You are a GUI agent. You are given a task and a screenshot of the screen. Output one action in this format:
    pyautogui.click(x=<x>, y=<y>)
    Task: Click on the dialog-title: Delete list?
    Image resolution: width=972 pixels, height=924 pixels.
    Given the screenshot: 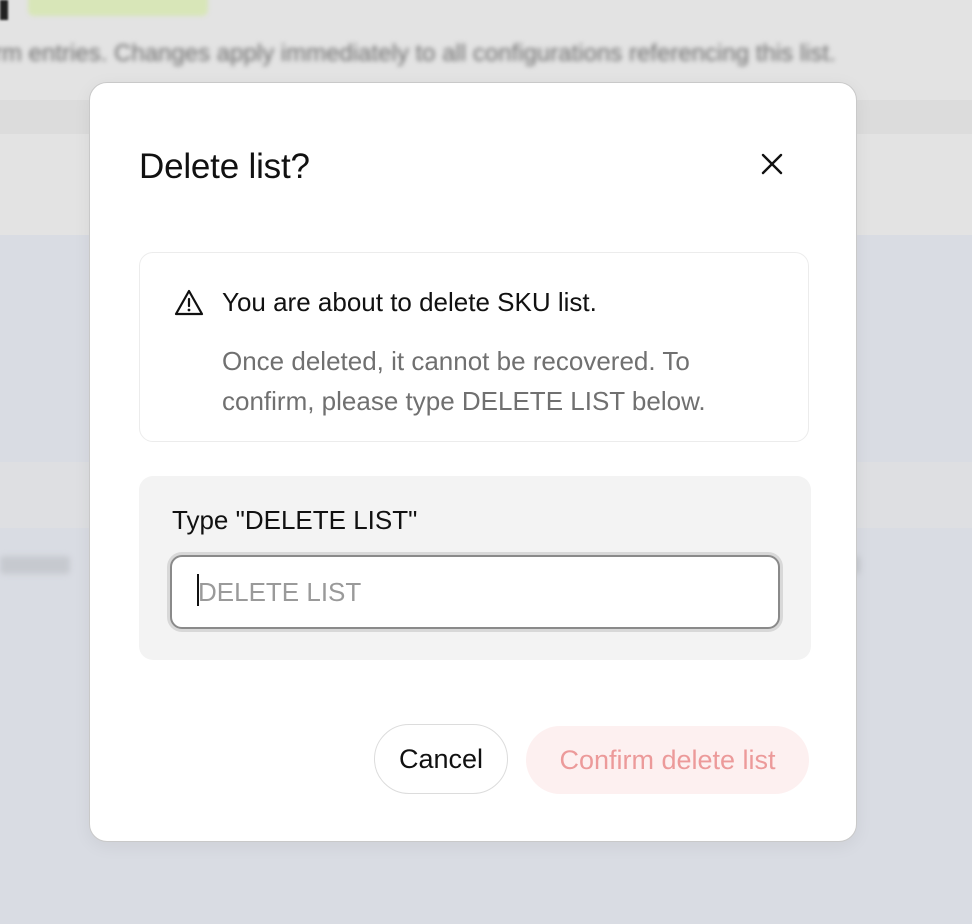 What is the action you would take?
    pyautogui.click(x=224, y=166)
    